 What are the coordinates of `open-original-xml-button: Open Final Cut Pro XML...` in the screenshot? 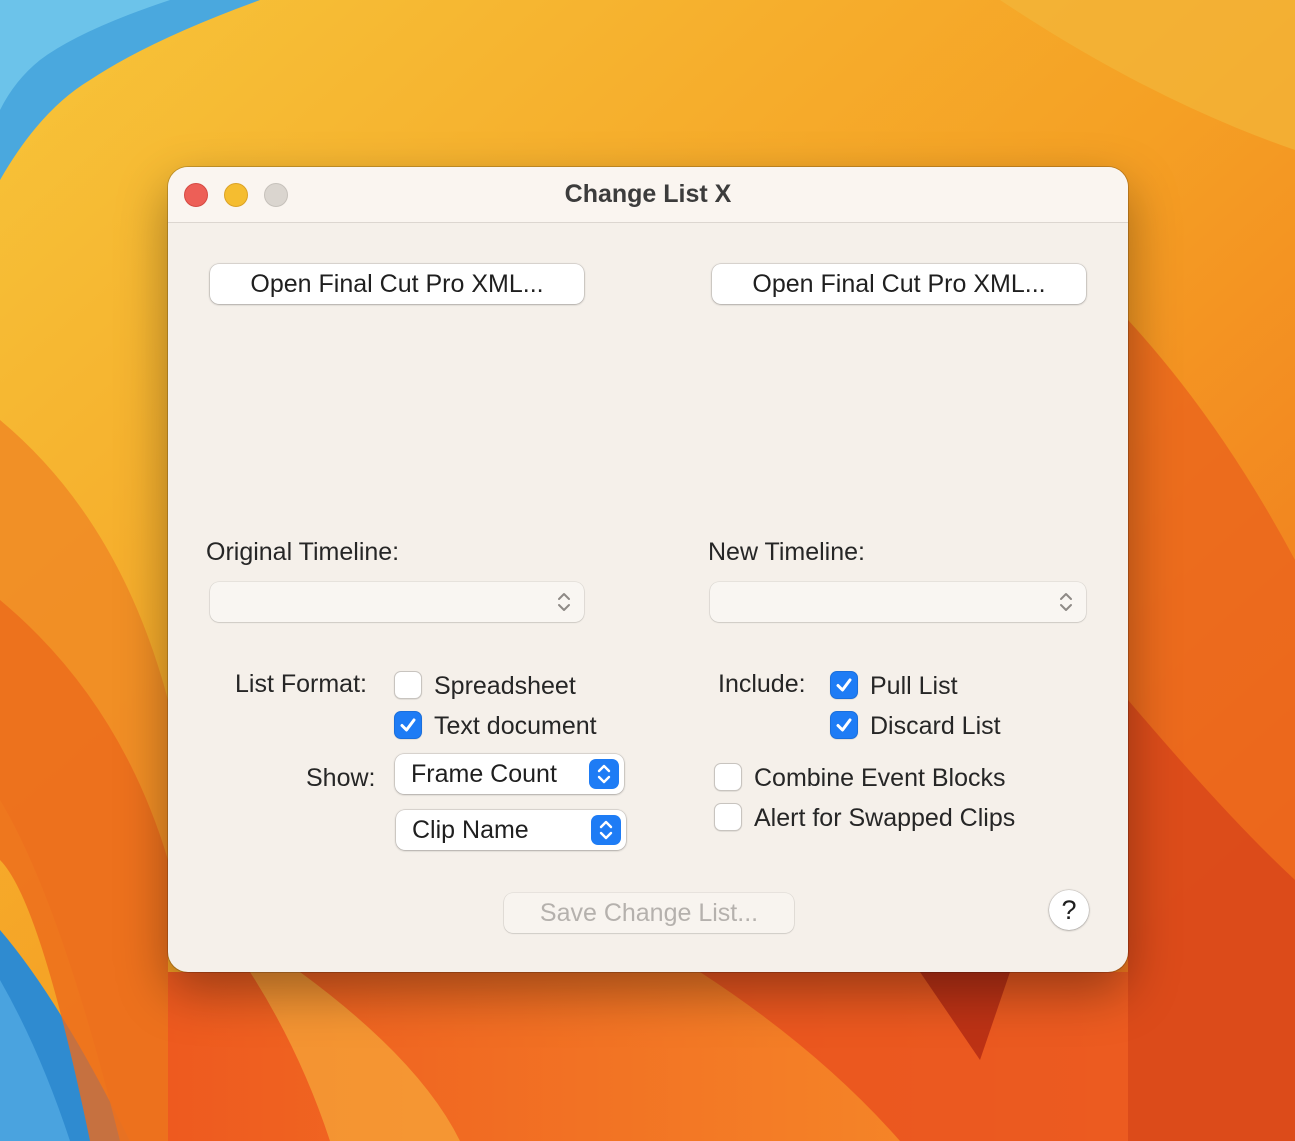 It's located at (397, 284).